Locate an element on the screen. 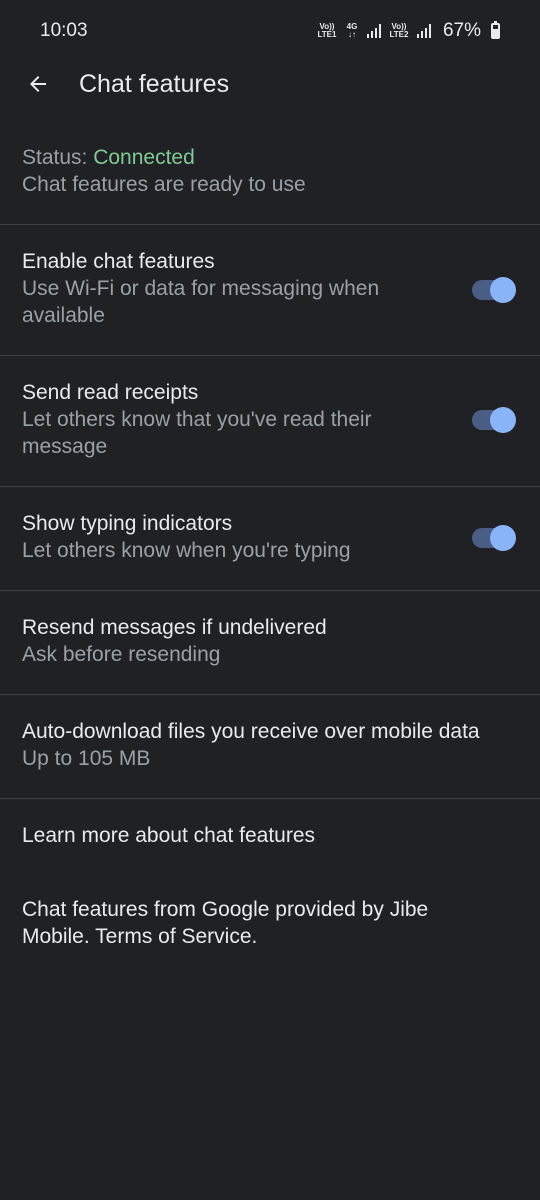 This screenshot has height=1200, width=540. page-title: Chat features is located at coordinates (154, 83).